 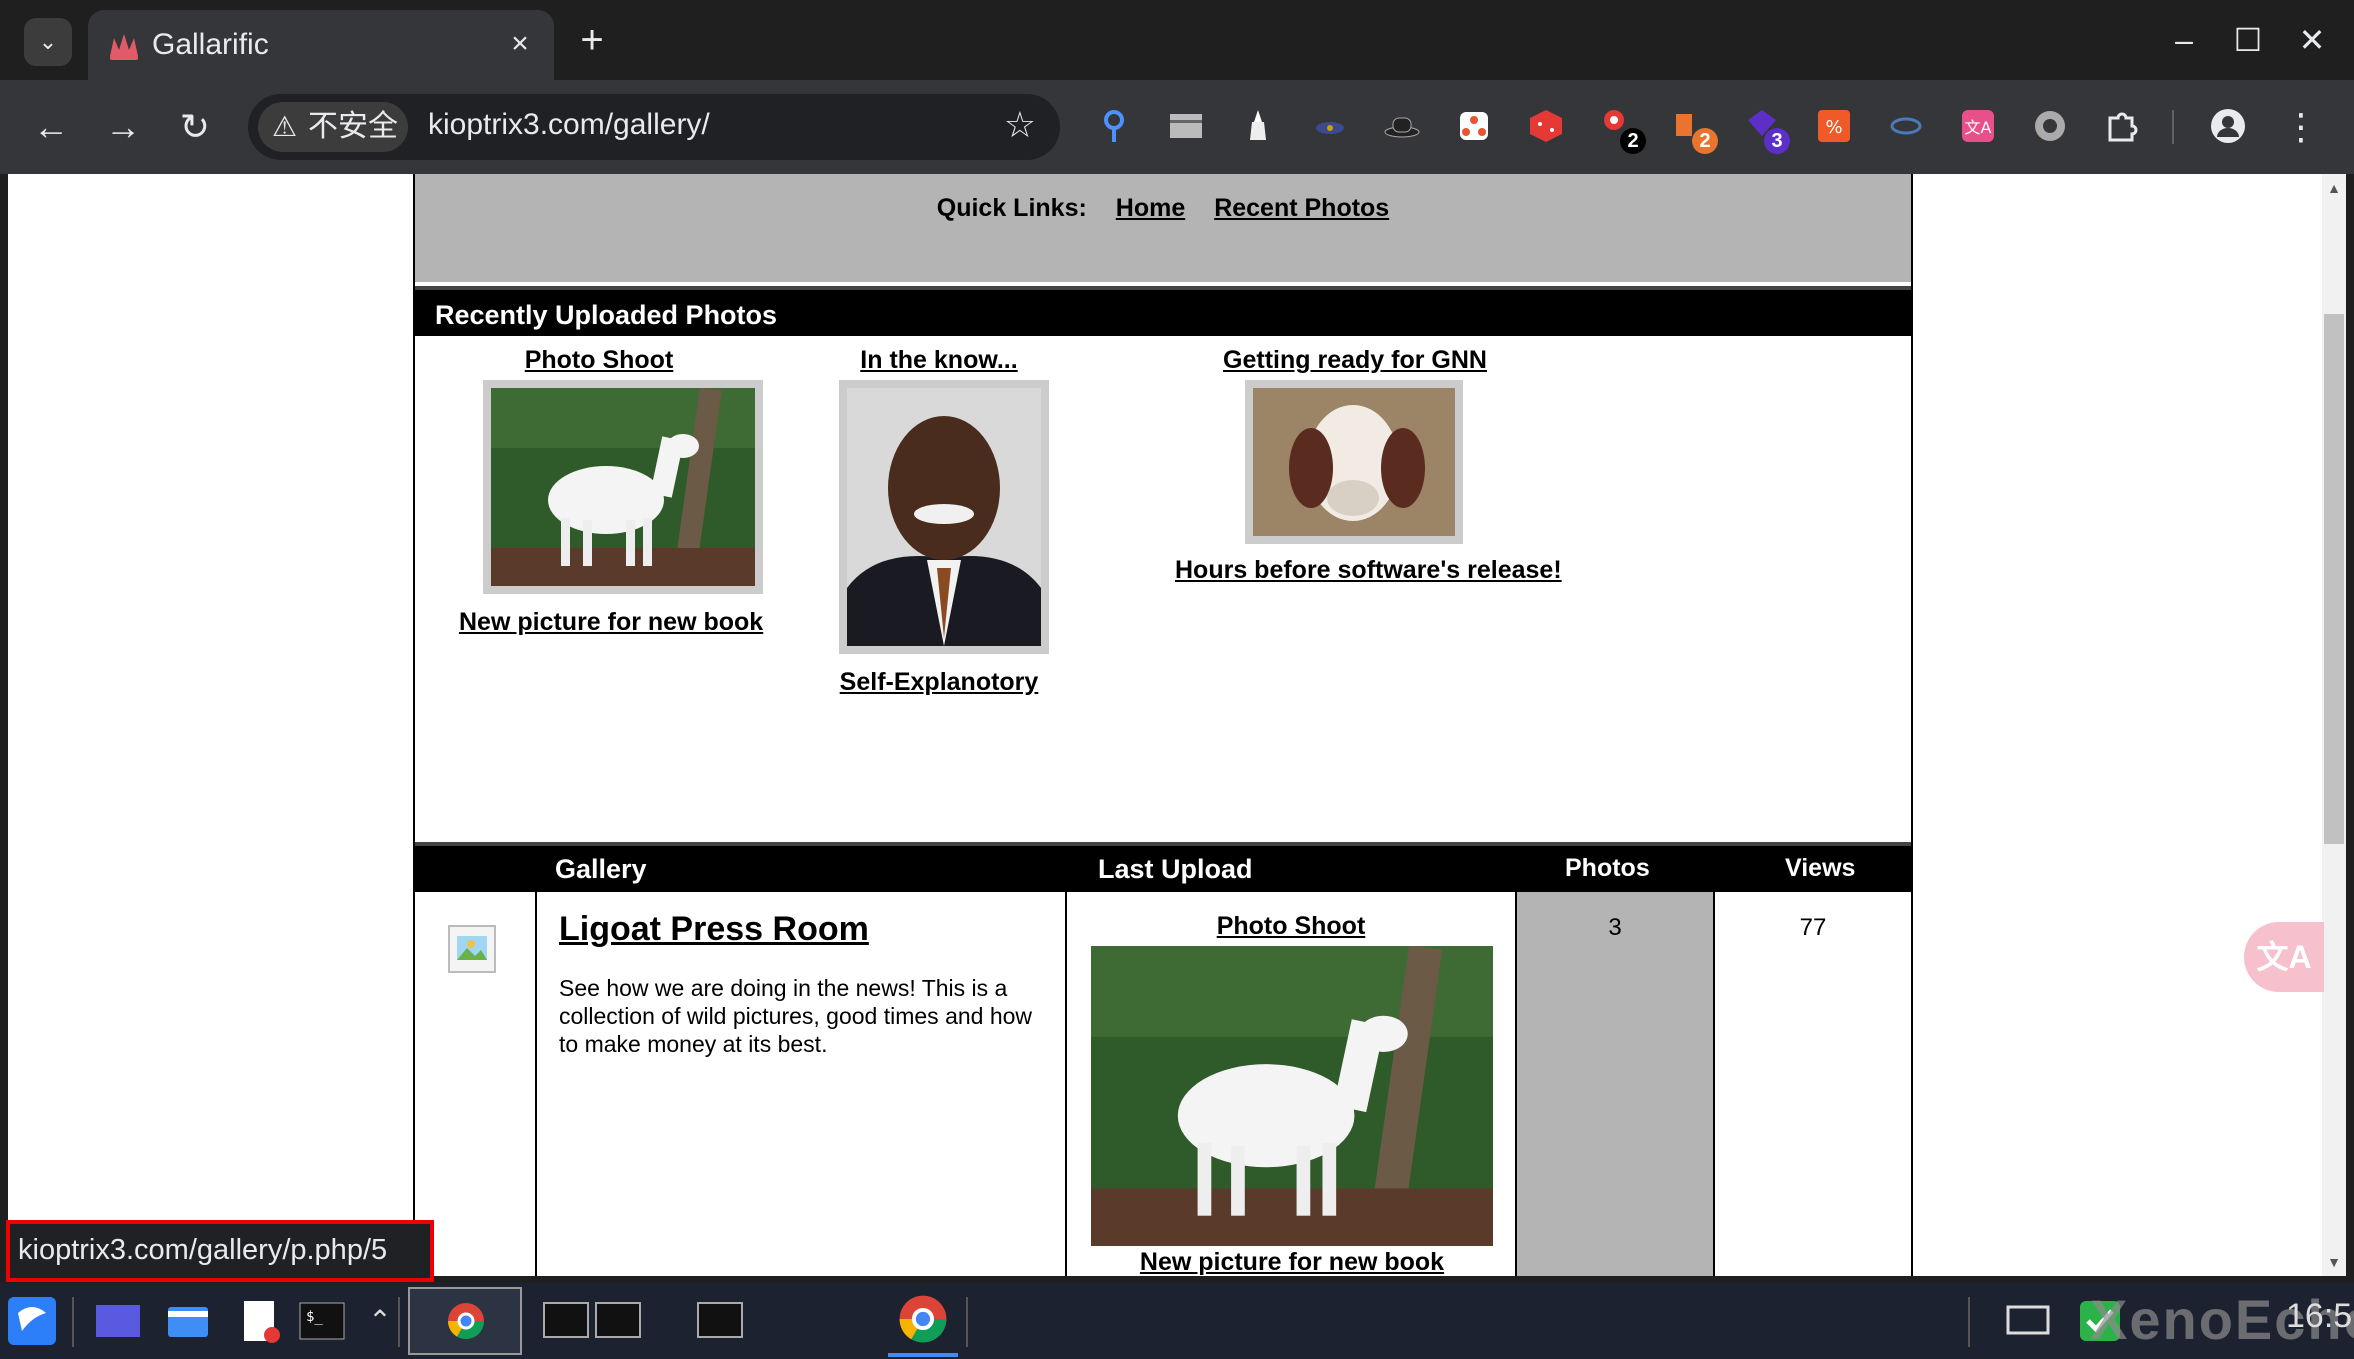 What do you see at coordinates (124, 47) in the screenshot?
I see `favicon-icon` at bounding box center [124, 47].